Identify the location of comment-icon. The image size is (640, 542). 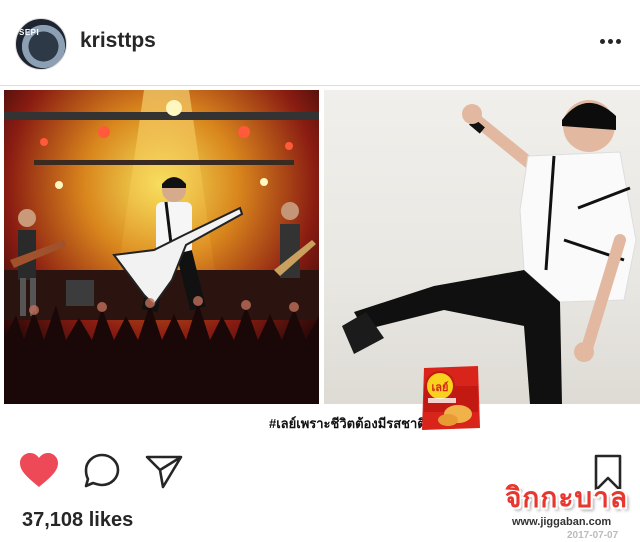
(102, 471).